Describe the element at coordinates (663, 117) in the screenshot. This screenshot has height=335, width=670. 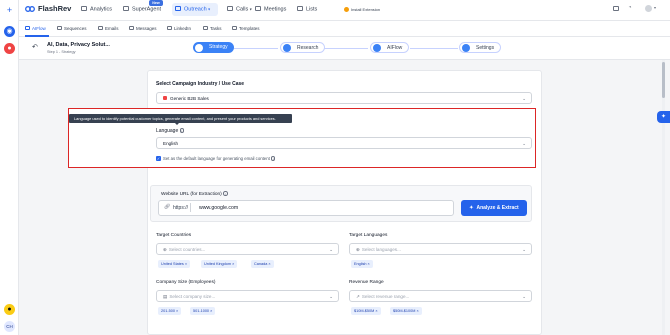
I see `assistant-fab-icon: ✦` at that location.